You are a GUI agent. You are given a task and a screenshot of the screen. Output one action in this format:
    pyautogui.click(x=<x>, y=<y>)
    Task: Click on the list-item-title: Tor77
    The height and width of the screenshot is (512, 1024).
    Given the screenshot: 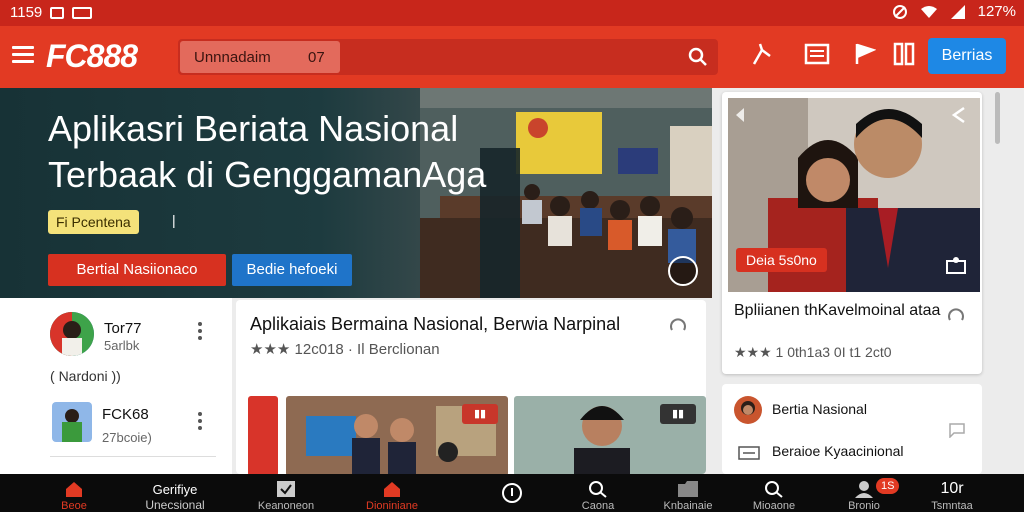 What is the action you would take?
    pyautogui.click(x=123, y=328)
    